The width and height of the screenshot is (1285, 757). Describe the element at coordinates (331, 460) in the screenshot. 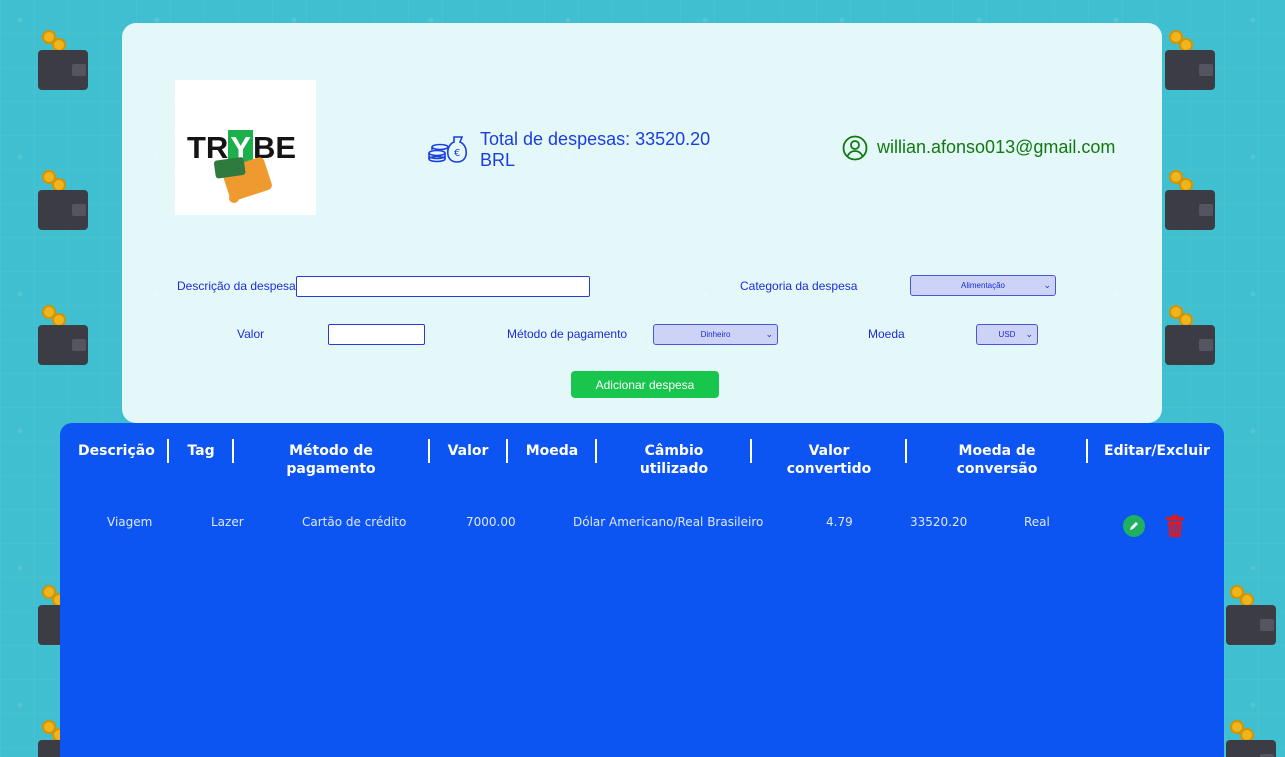

I see `header-payment-method: Método de pagamento` at that location.